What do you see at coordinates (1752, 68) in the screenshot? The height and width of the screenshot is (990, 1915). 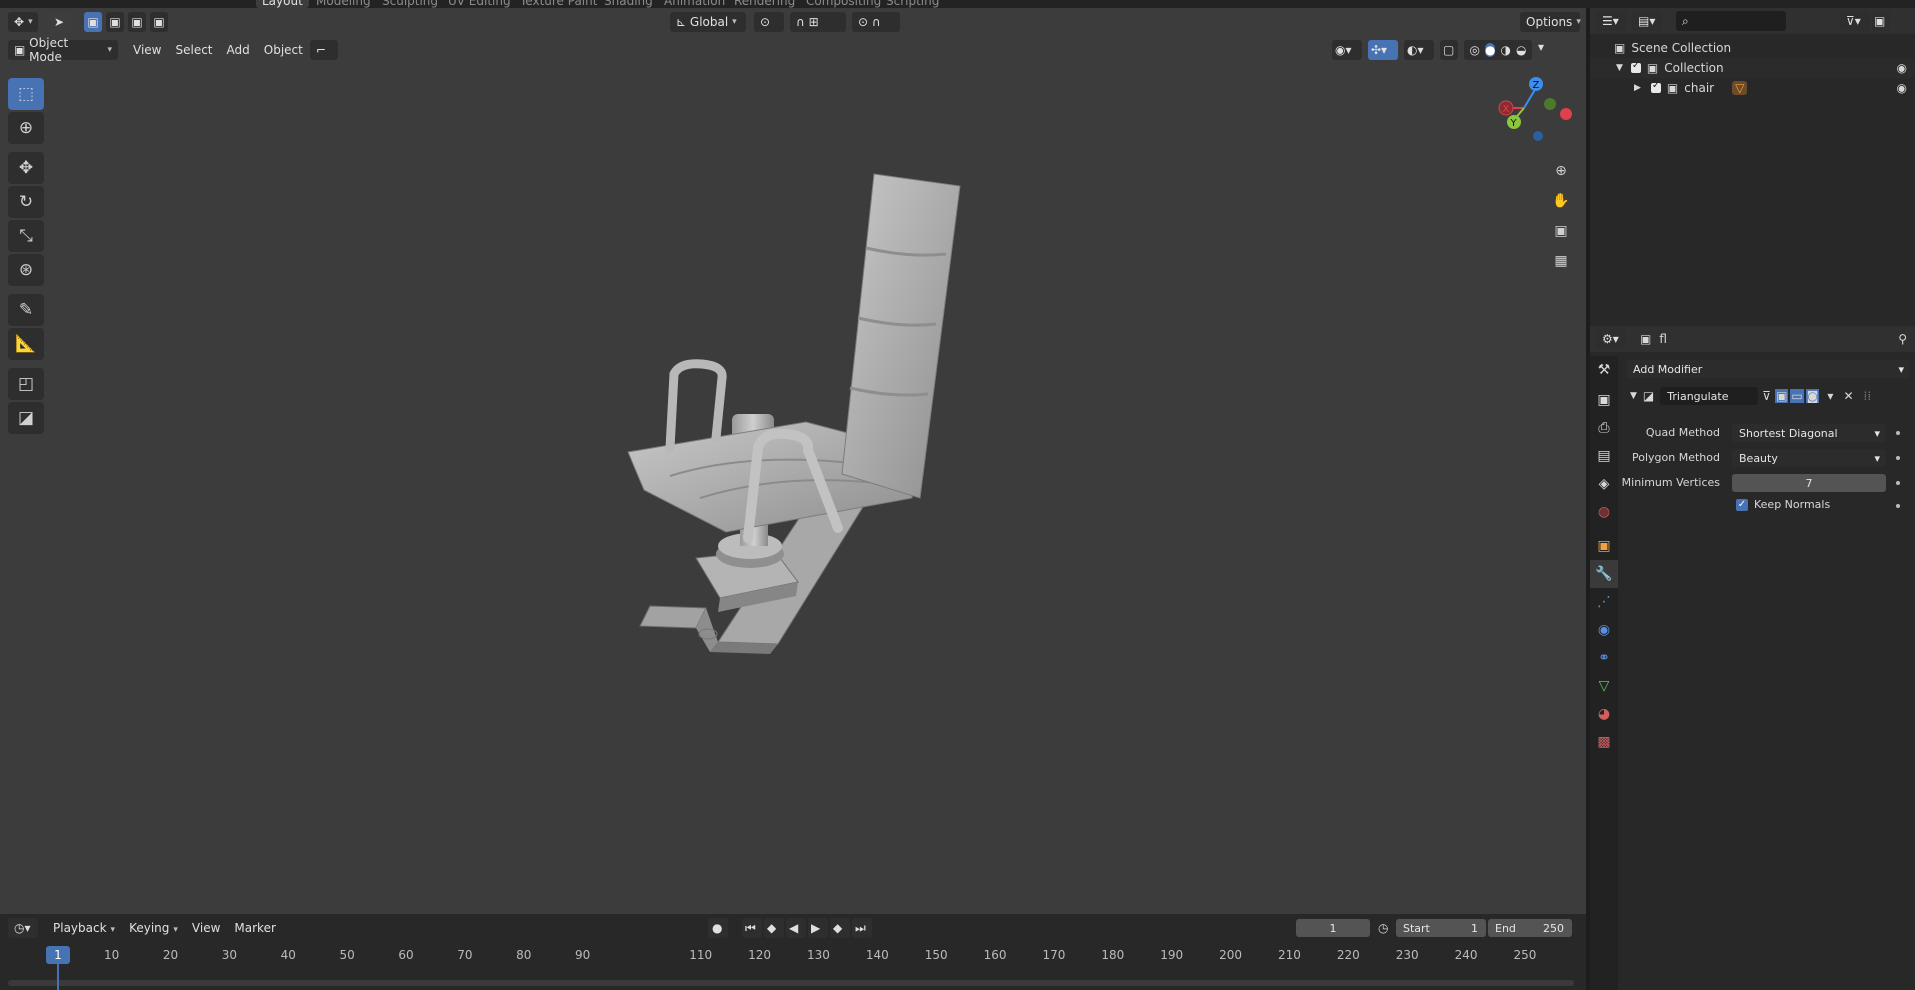 I see `outliner-row-collection: ▼ ▣ Collection ◉` at bounding box center [1752, 68].